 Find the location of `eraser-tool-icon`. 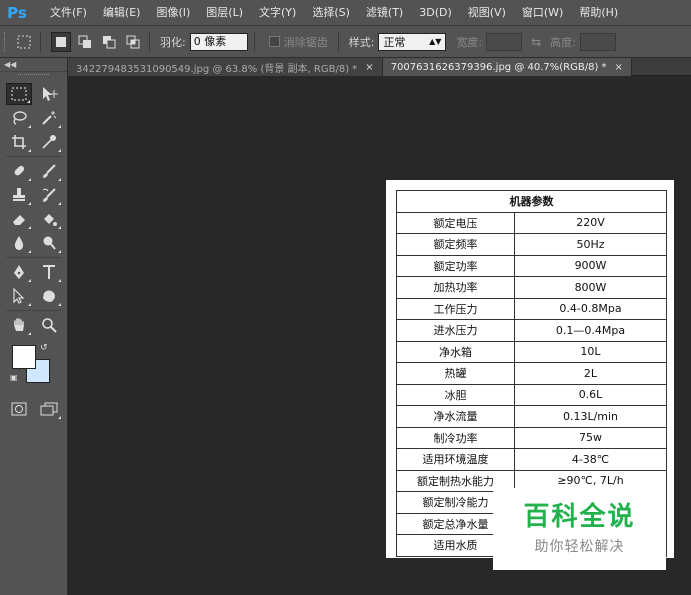

eraser-tool-icon is located at coordinates (19, 219).